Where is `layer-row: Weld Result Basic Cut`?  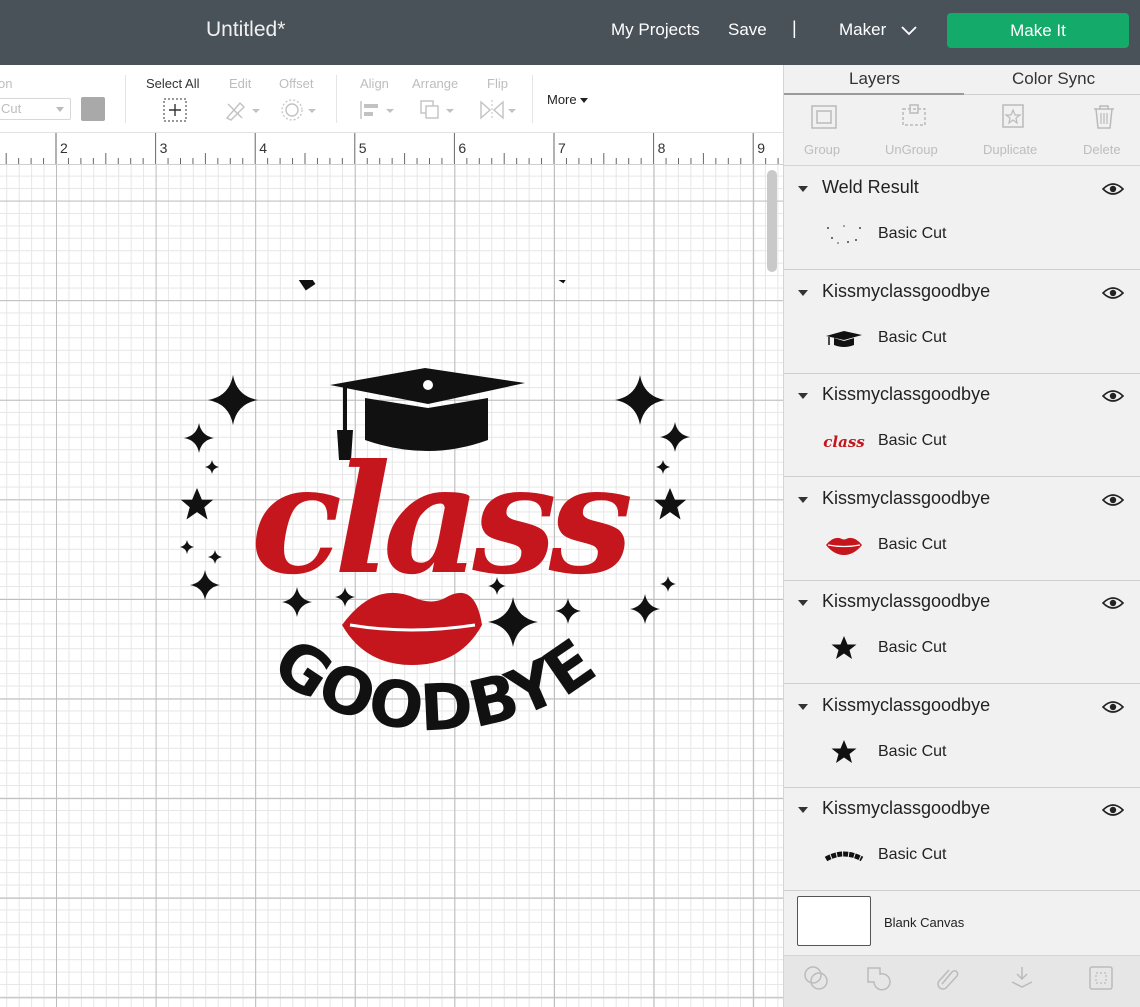 layer-row: Weld Result Basic Cut is located at coordinates (962, 218).